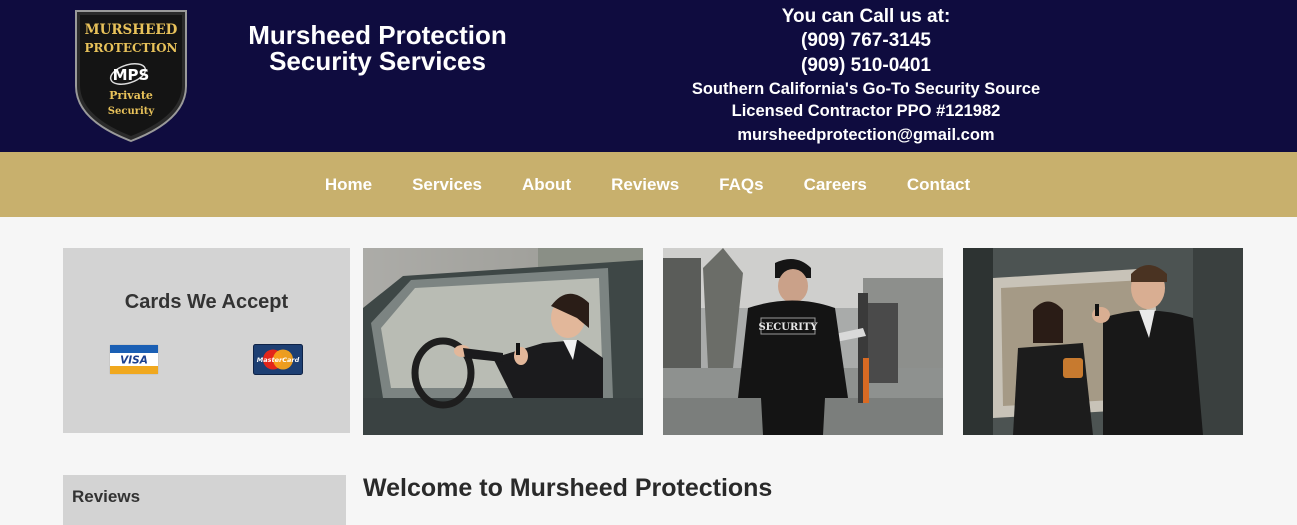 The image size is (1297, 525). What do you see at coordinates (866, 16) in the screenshot?
I see `call-us-heading: You can Call us at:` at bounding box center [866, 16].